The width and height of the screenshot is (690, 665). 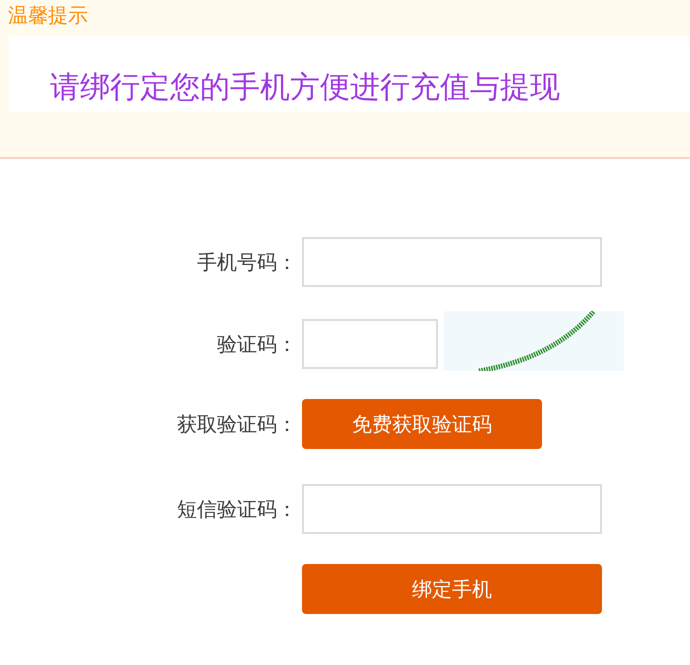 What do you see at coordinates (422, 424) in the screenshot?
I see `get-code-button: 免费获取验证码` at bounding box center [422, 424].